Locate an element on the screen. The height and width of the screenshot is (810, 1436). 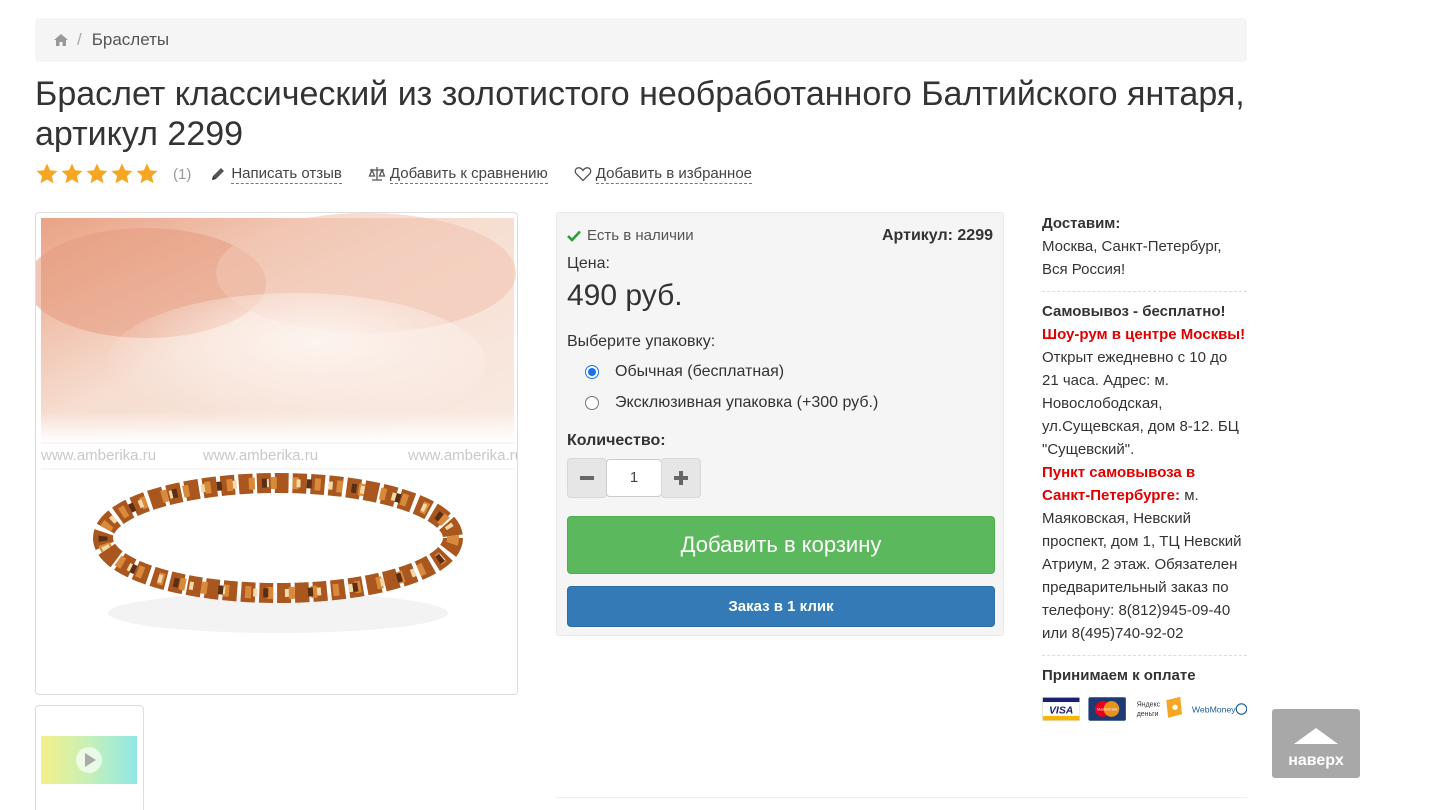
quantity-input: 1 is located at coordinates (634, 478).